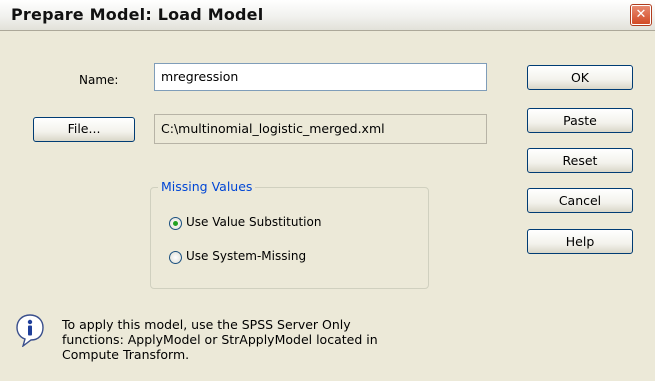  Describe the element at coordinates (289, 238) in the screenshot. I see `missing-values-group` at that location.